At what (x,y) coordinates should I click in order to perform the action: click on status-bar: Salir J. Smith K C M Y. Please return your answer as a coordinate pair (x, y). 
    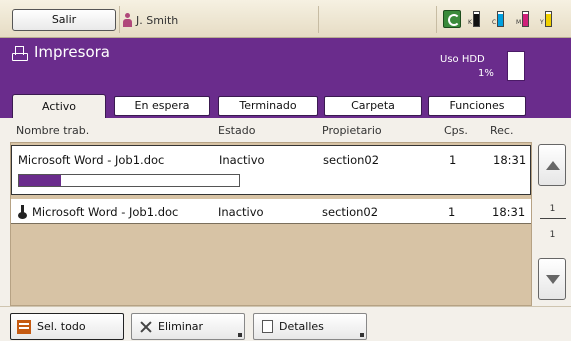
    Looking at the image, I should click on (285, 19).